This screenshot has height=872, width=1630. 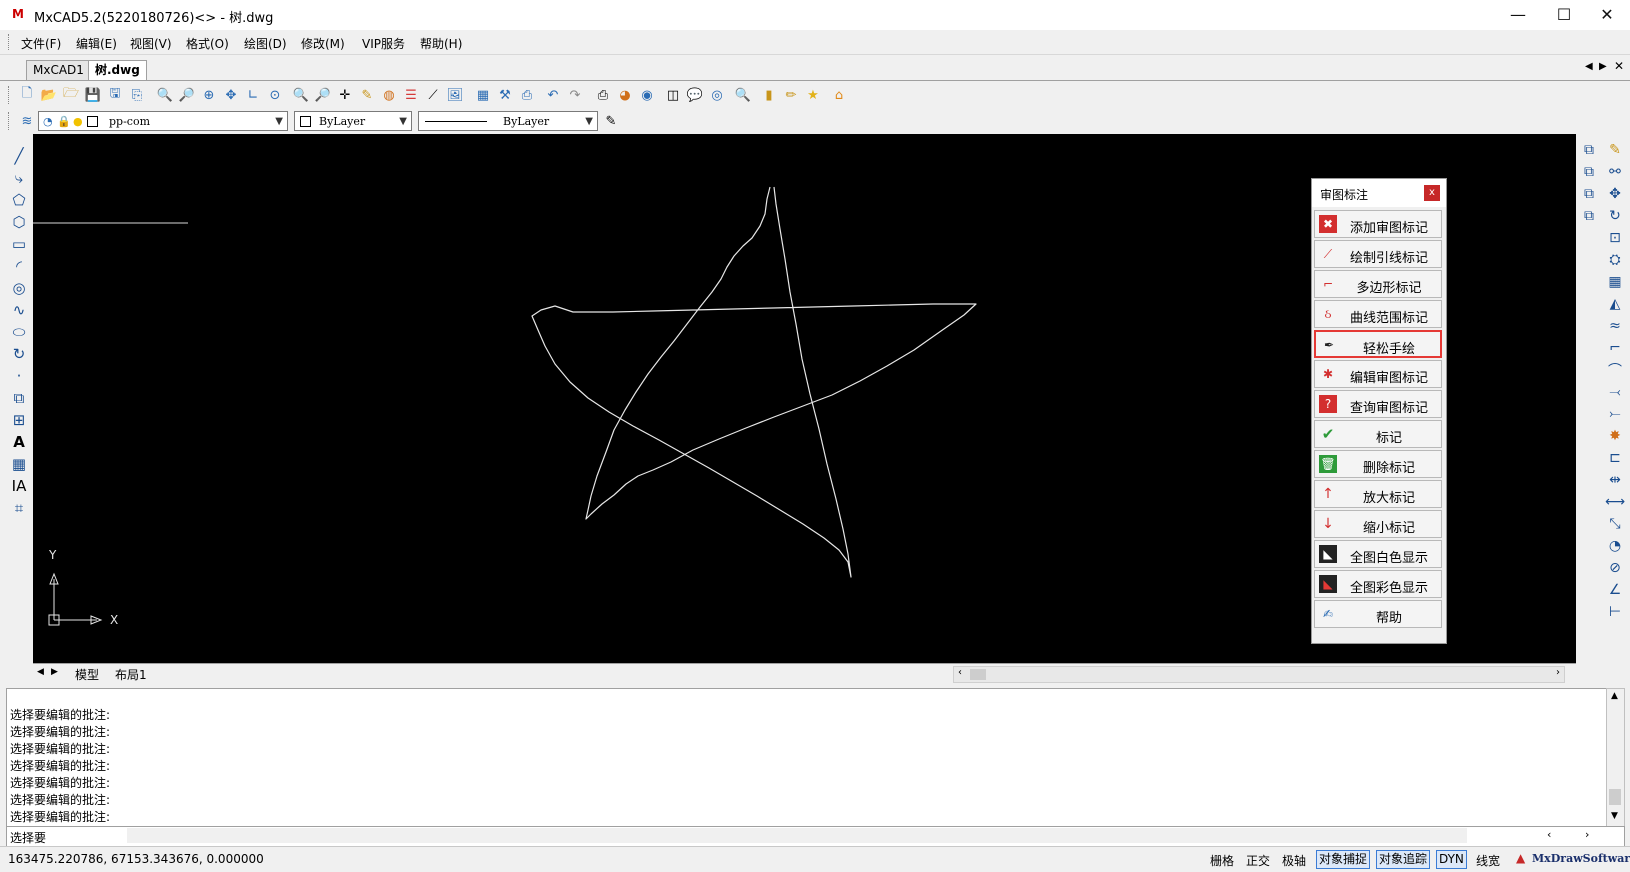 I want to click on command-input-field, so click(x=797, y=835).